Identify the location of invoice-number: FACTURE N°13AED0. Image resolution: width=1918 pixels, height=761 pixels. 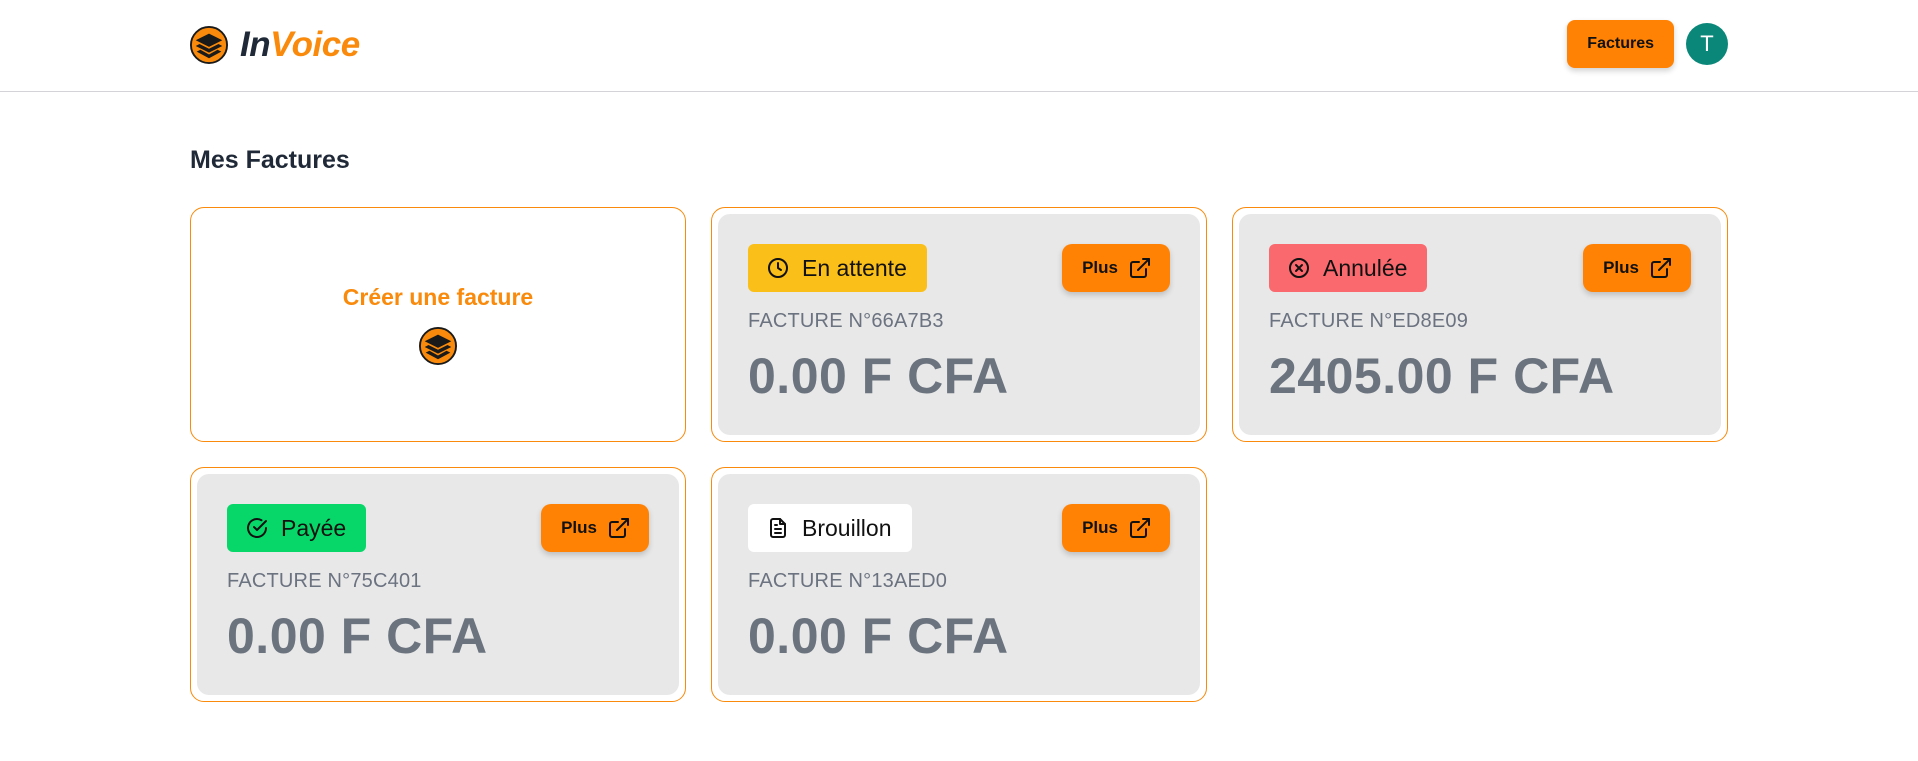
(848, 581).